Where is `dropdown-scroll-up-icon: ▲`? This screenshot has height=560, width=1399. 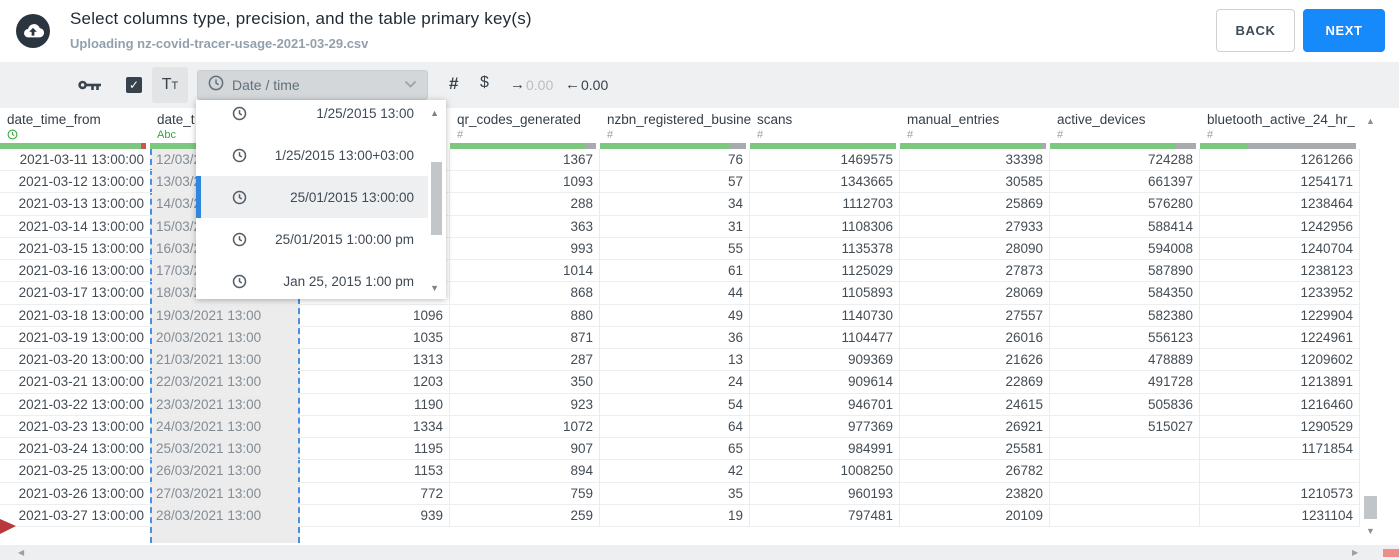 dropdown-scroll-up-icon: ▲ is located at coordinates (434, 113).